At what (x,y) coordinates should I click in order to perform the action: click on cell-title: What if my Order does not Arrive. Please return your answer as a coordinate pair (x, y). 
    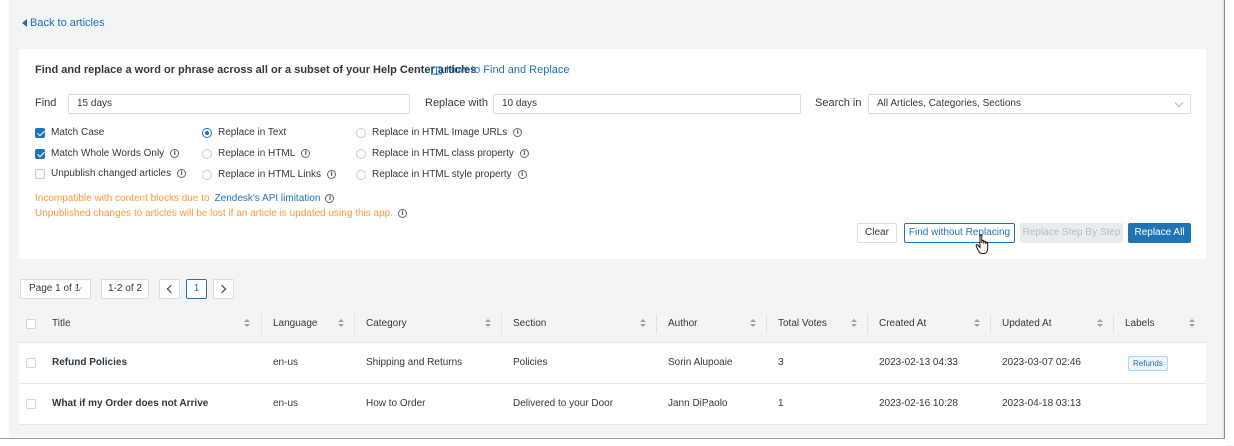
    Looking at the image, I should click on (130, 403).